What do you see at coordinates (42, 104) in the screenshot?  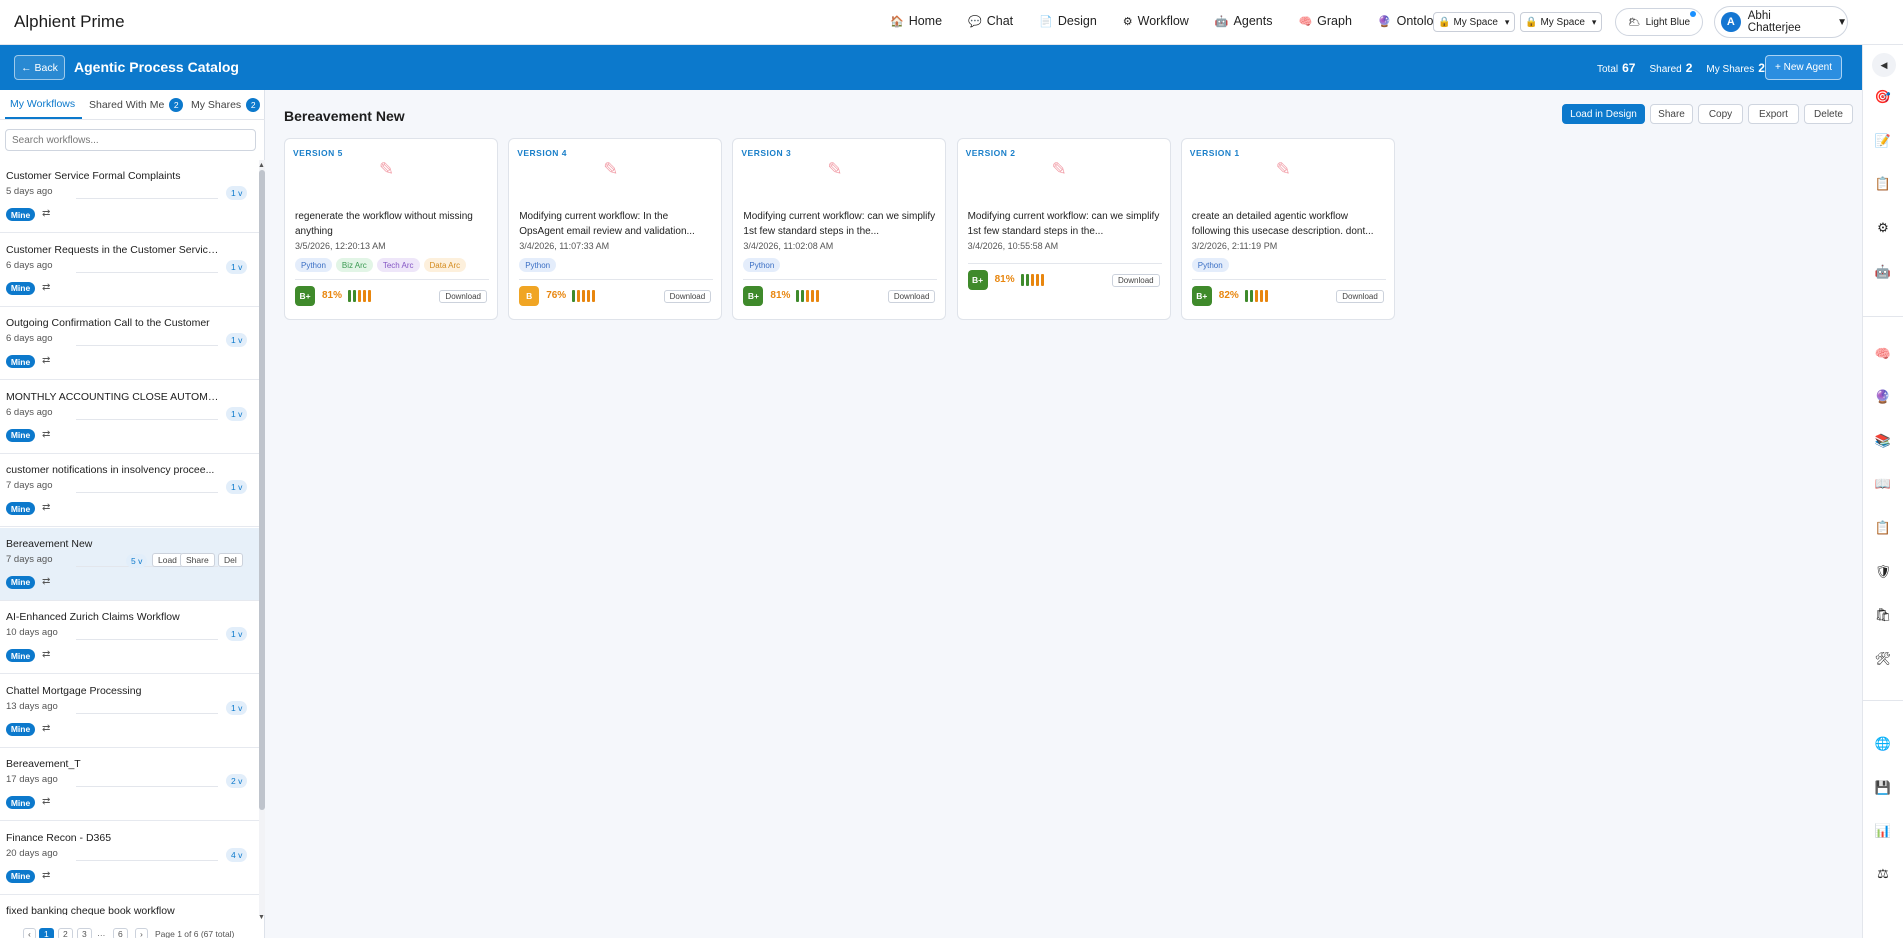 I see `tab-my-workflows: My Workflows` at bounding box center [42, 104].